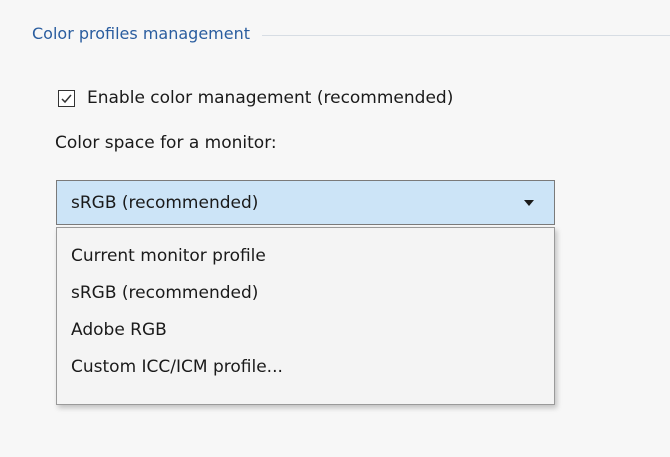 This screenshot has height=457, width=670. I want to click on checkmark-icon, so click(66, 98).